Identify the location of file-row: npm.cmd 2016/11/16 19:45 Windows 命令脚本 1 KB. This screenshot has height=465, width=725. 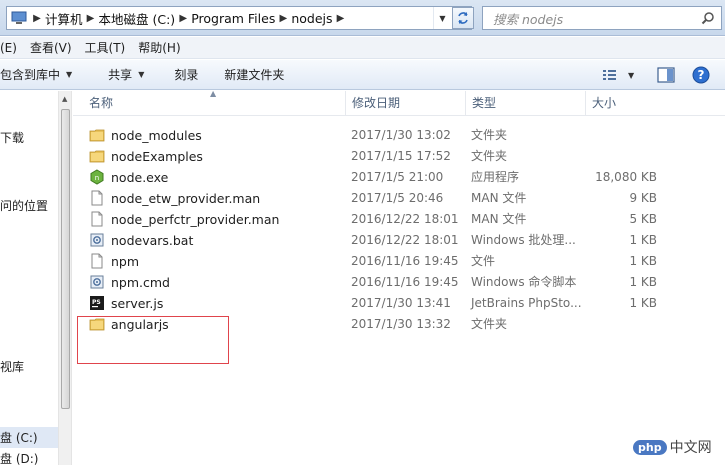
(373, 282).